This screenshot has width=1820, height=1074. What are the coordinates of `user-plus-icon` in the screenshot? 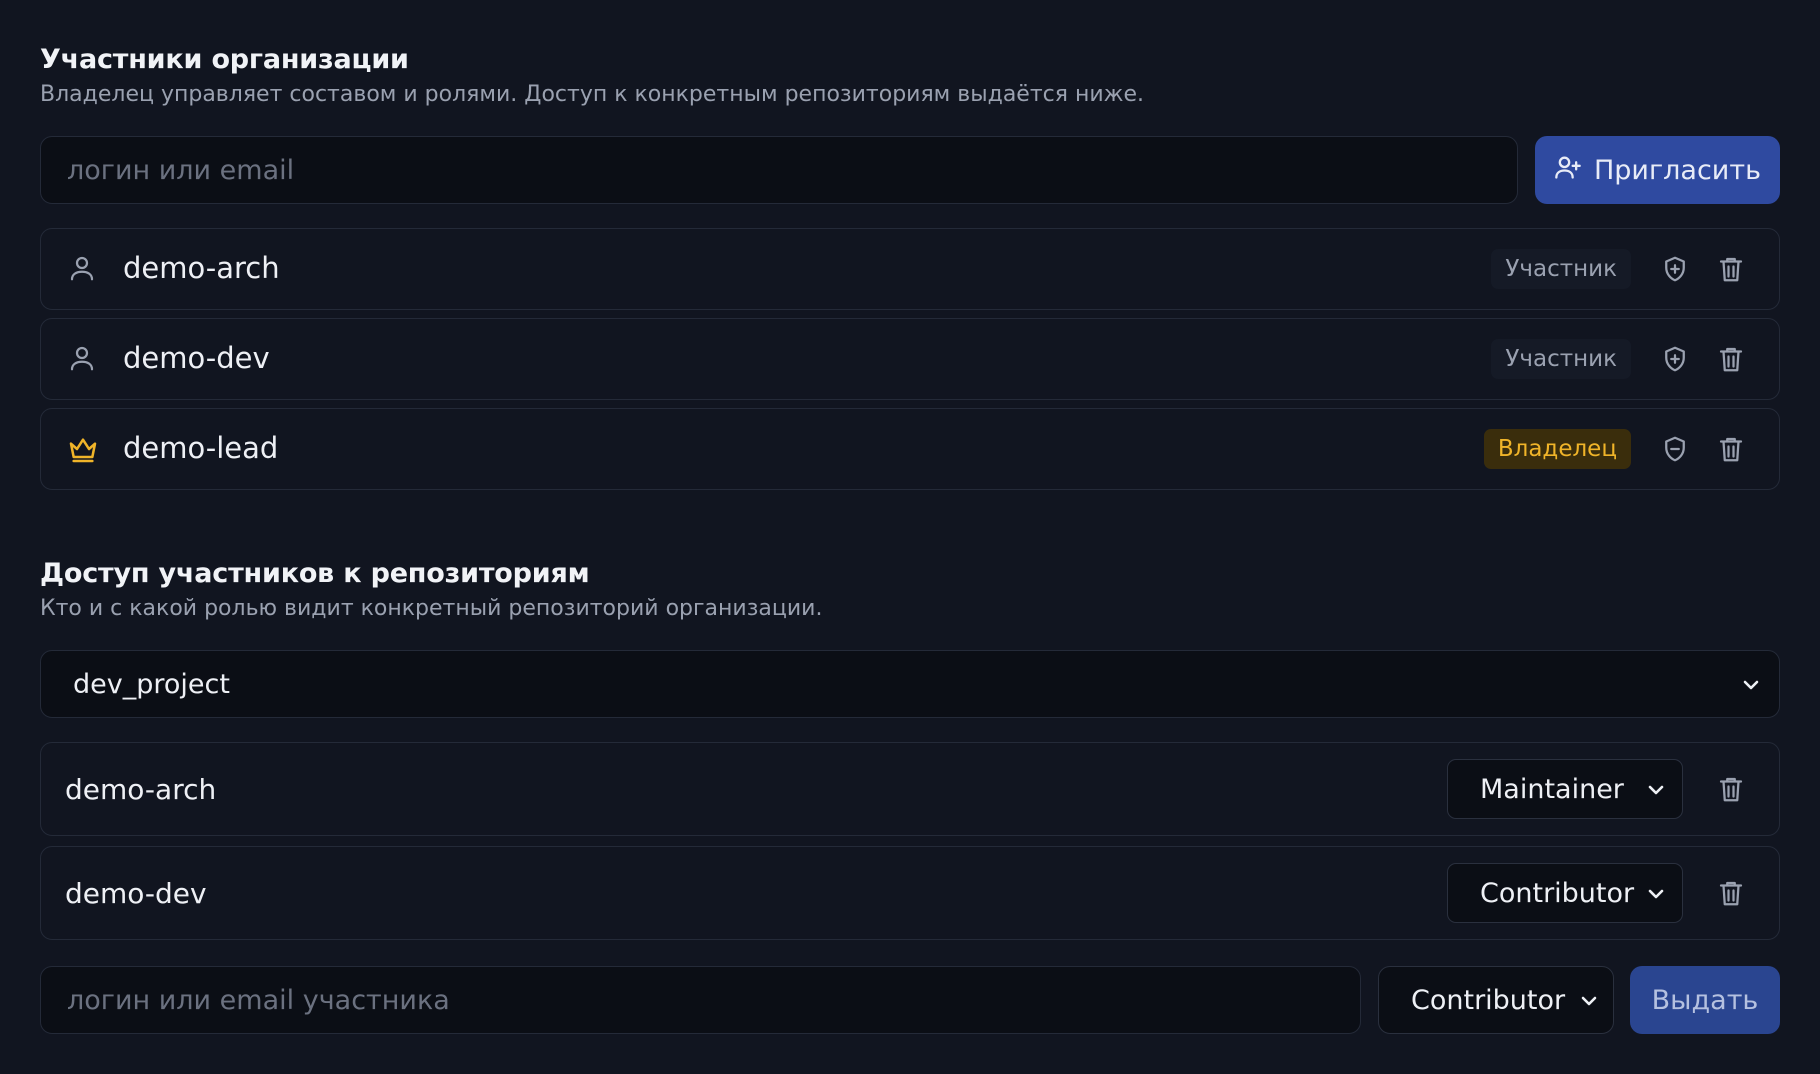 It's located at (1568, 170).